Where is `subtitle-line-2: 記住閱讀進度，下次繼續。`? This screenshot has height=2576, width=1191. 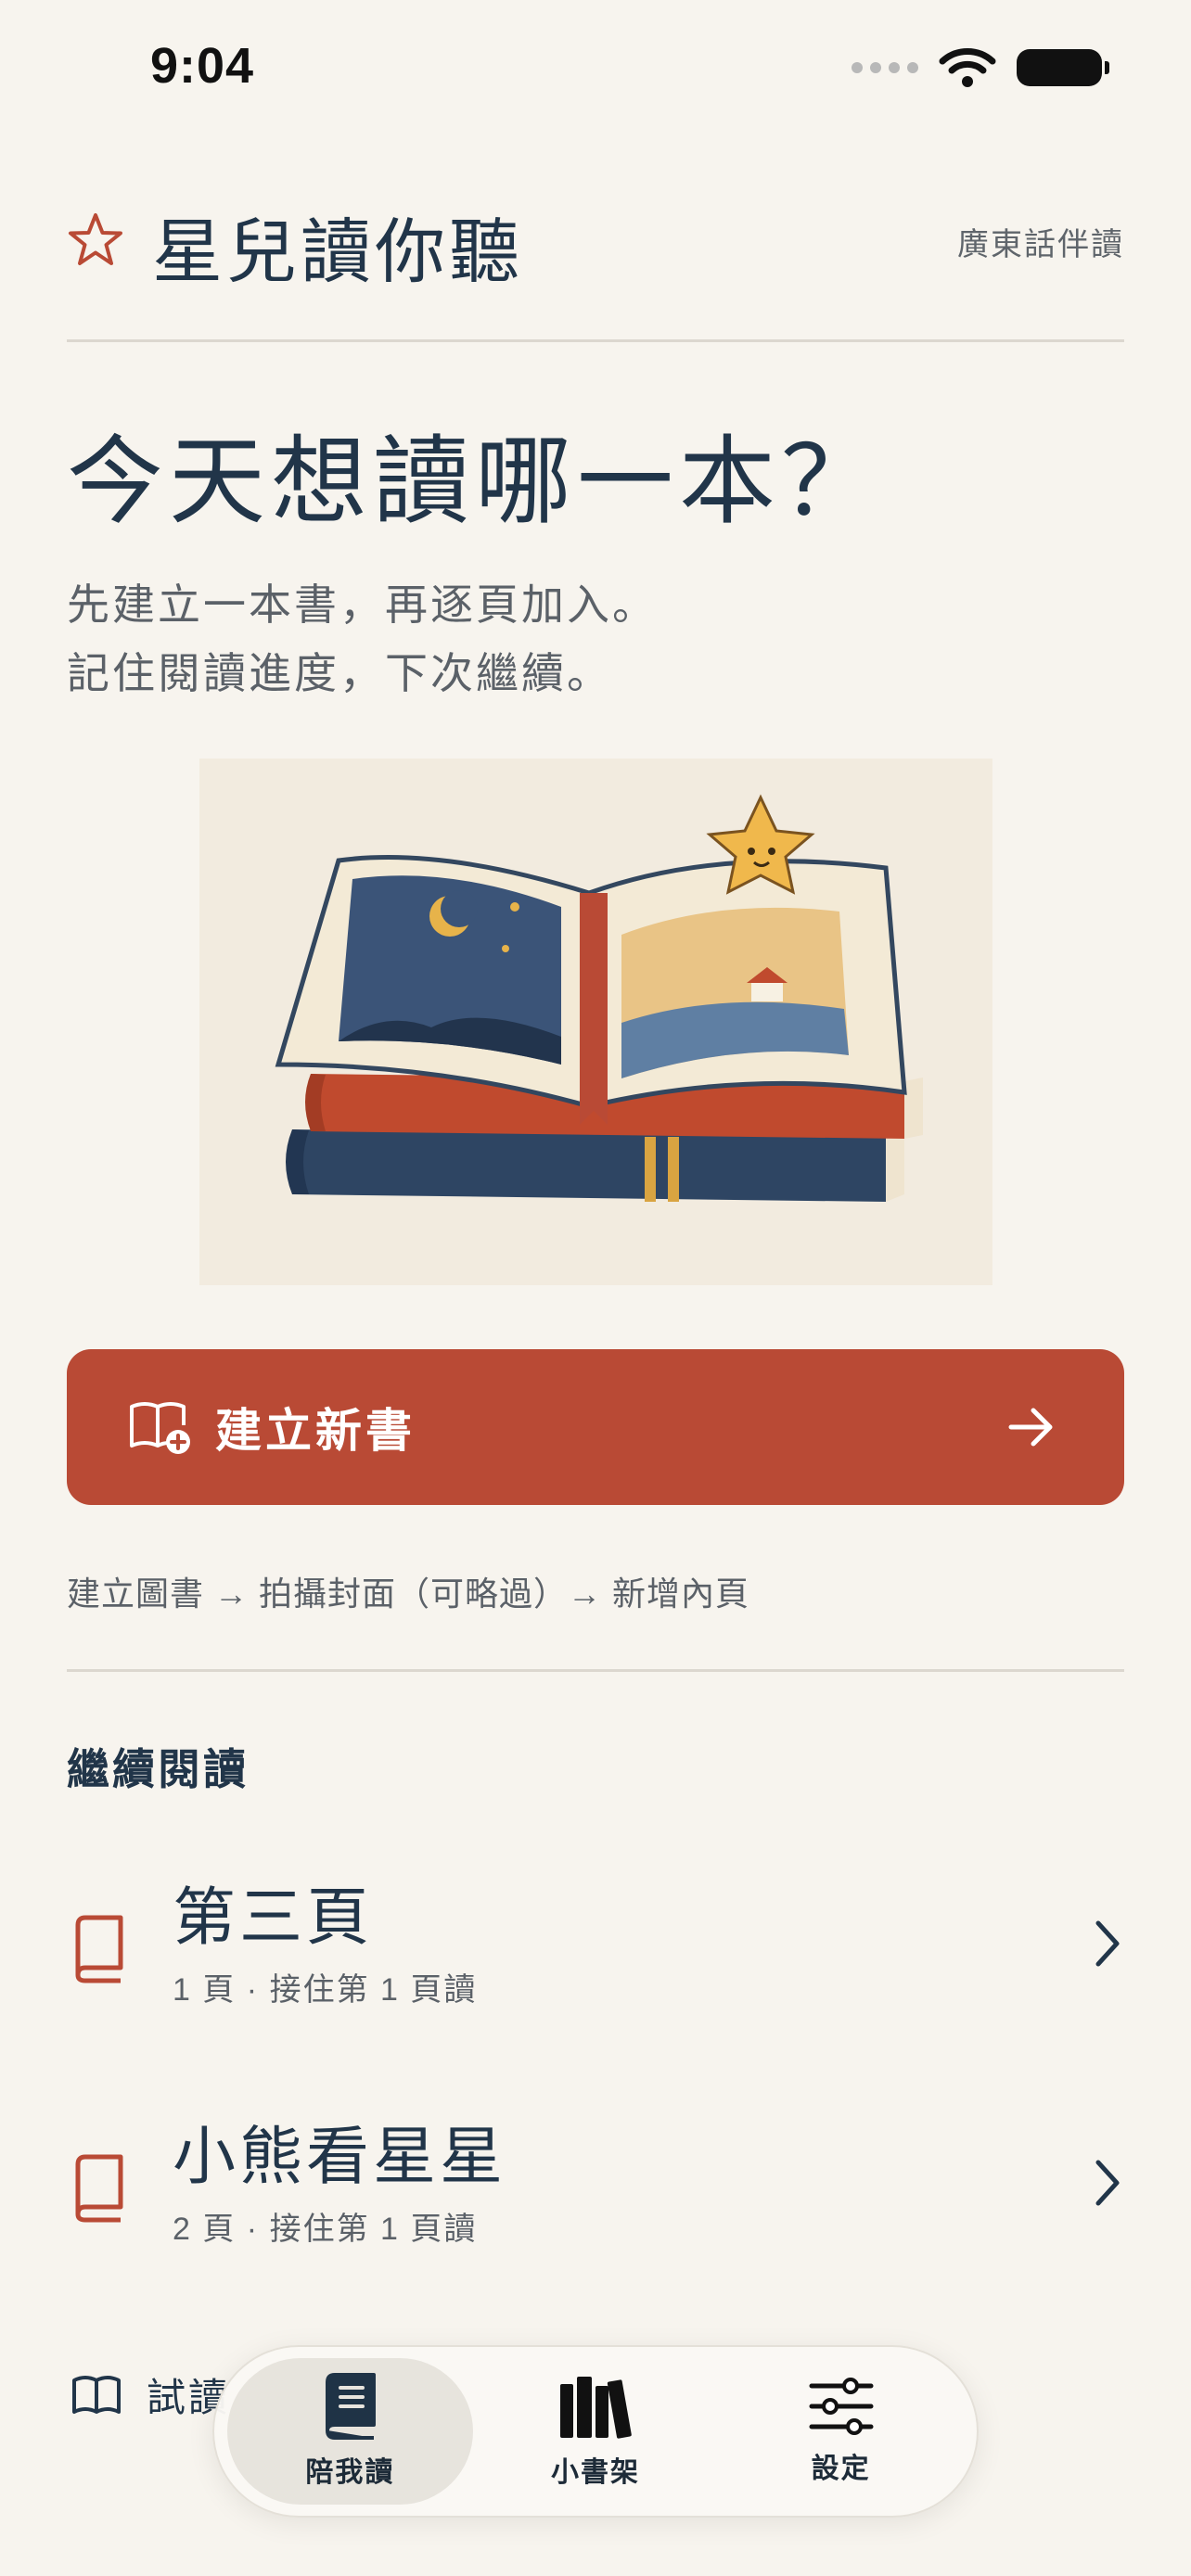
subtitle-line-2: 記住閱讀進度，下次繼續。 is located at coordinates (339, 673).